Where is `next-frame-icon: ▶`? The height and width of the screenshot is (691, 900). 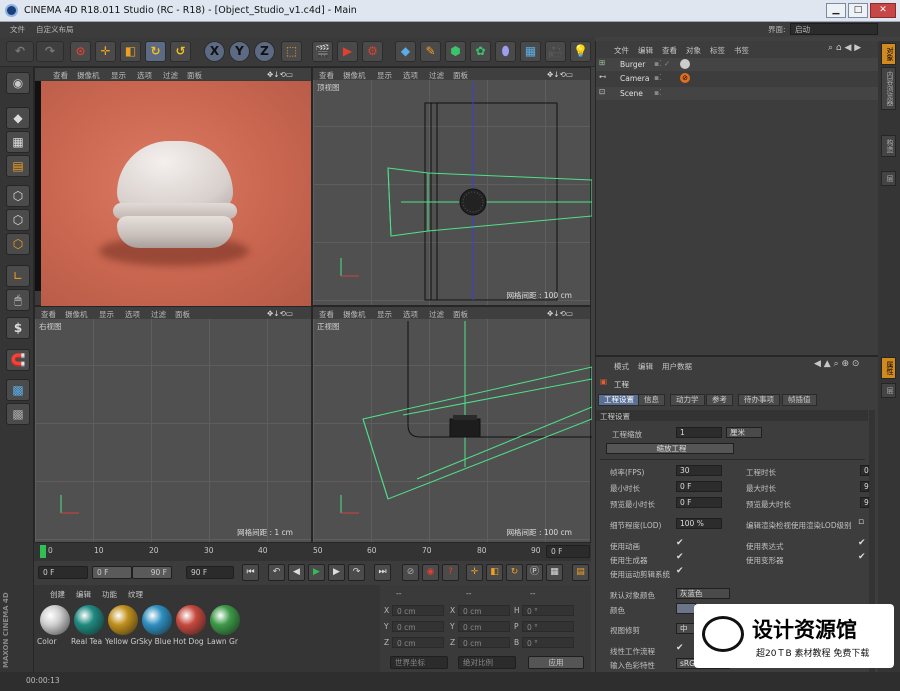 next-frame-icon: ▶ is located at coordinates (336, 572).